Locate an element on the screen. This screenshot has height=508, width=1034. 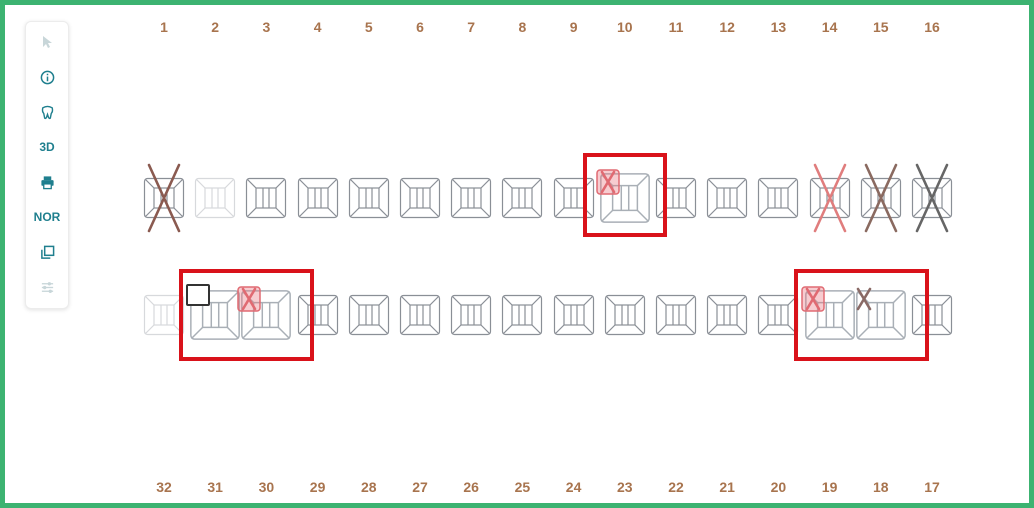
tooth-number: 25 is located at coordinates (522, 487).